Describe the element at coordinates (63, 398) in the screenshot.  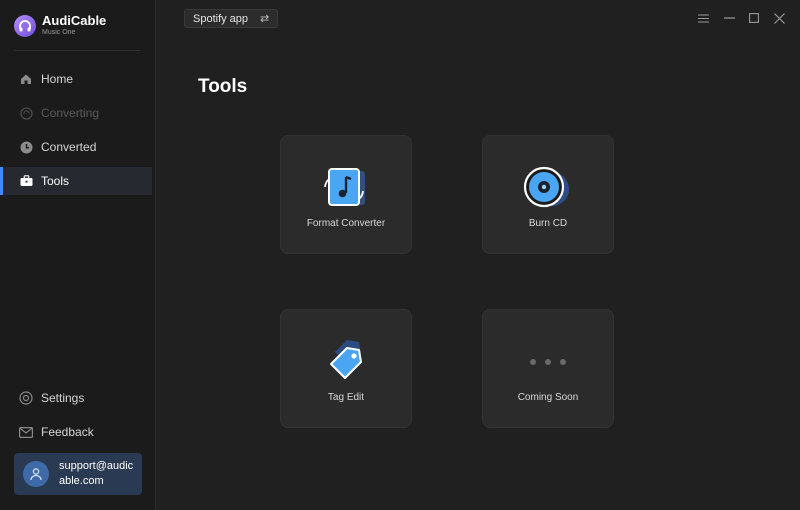
I see `sidebar-item-label: Settings` at that location.